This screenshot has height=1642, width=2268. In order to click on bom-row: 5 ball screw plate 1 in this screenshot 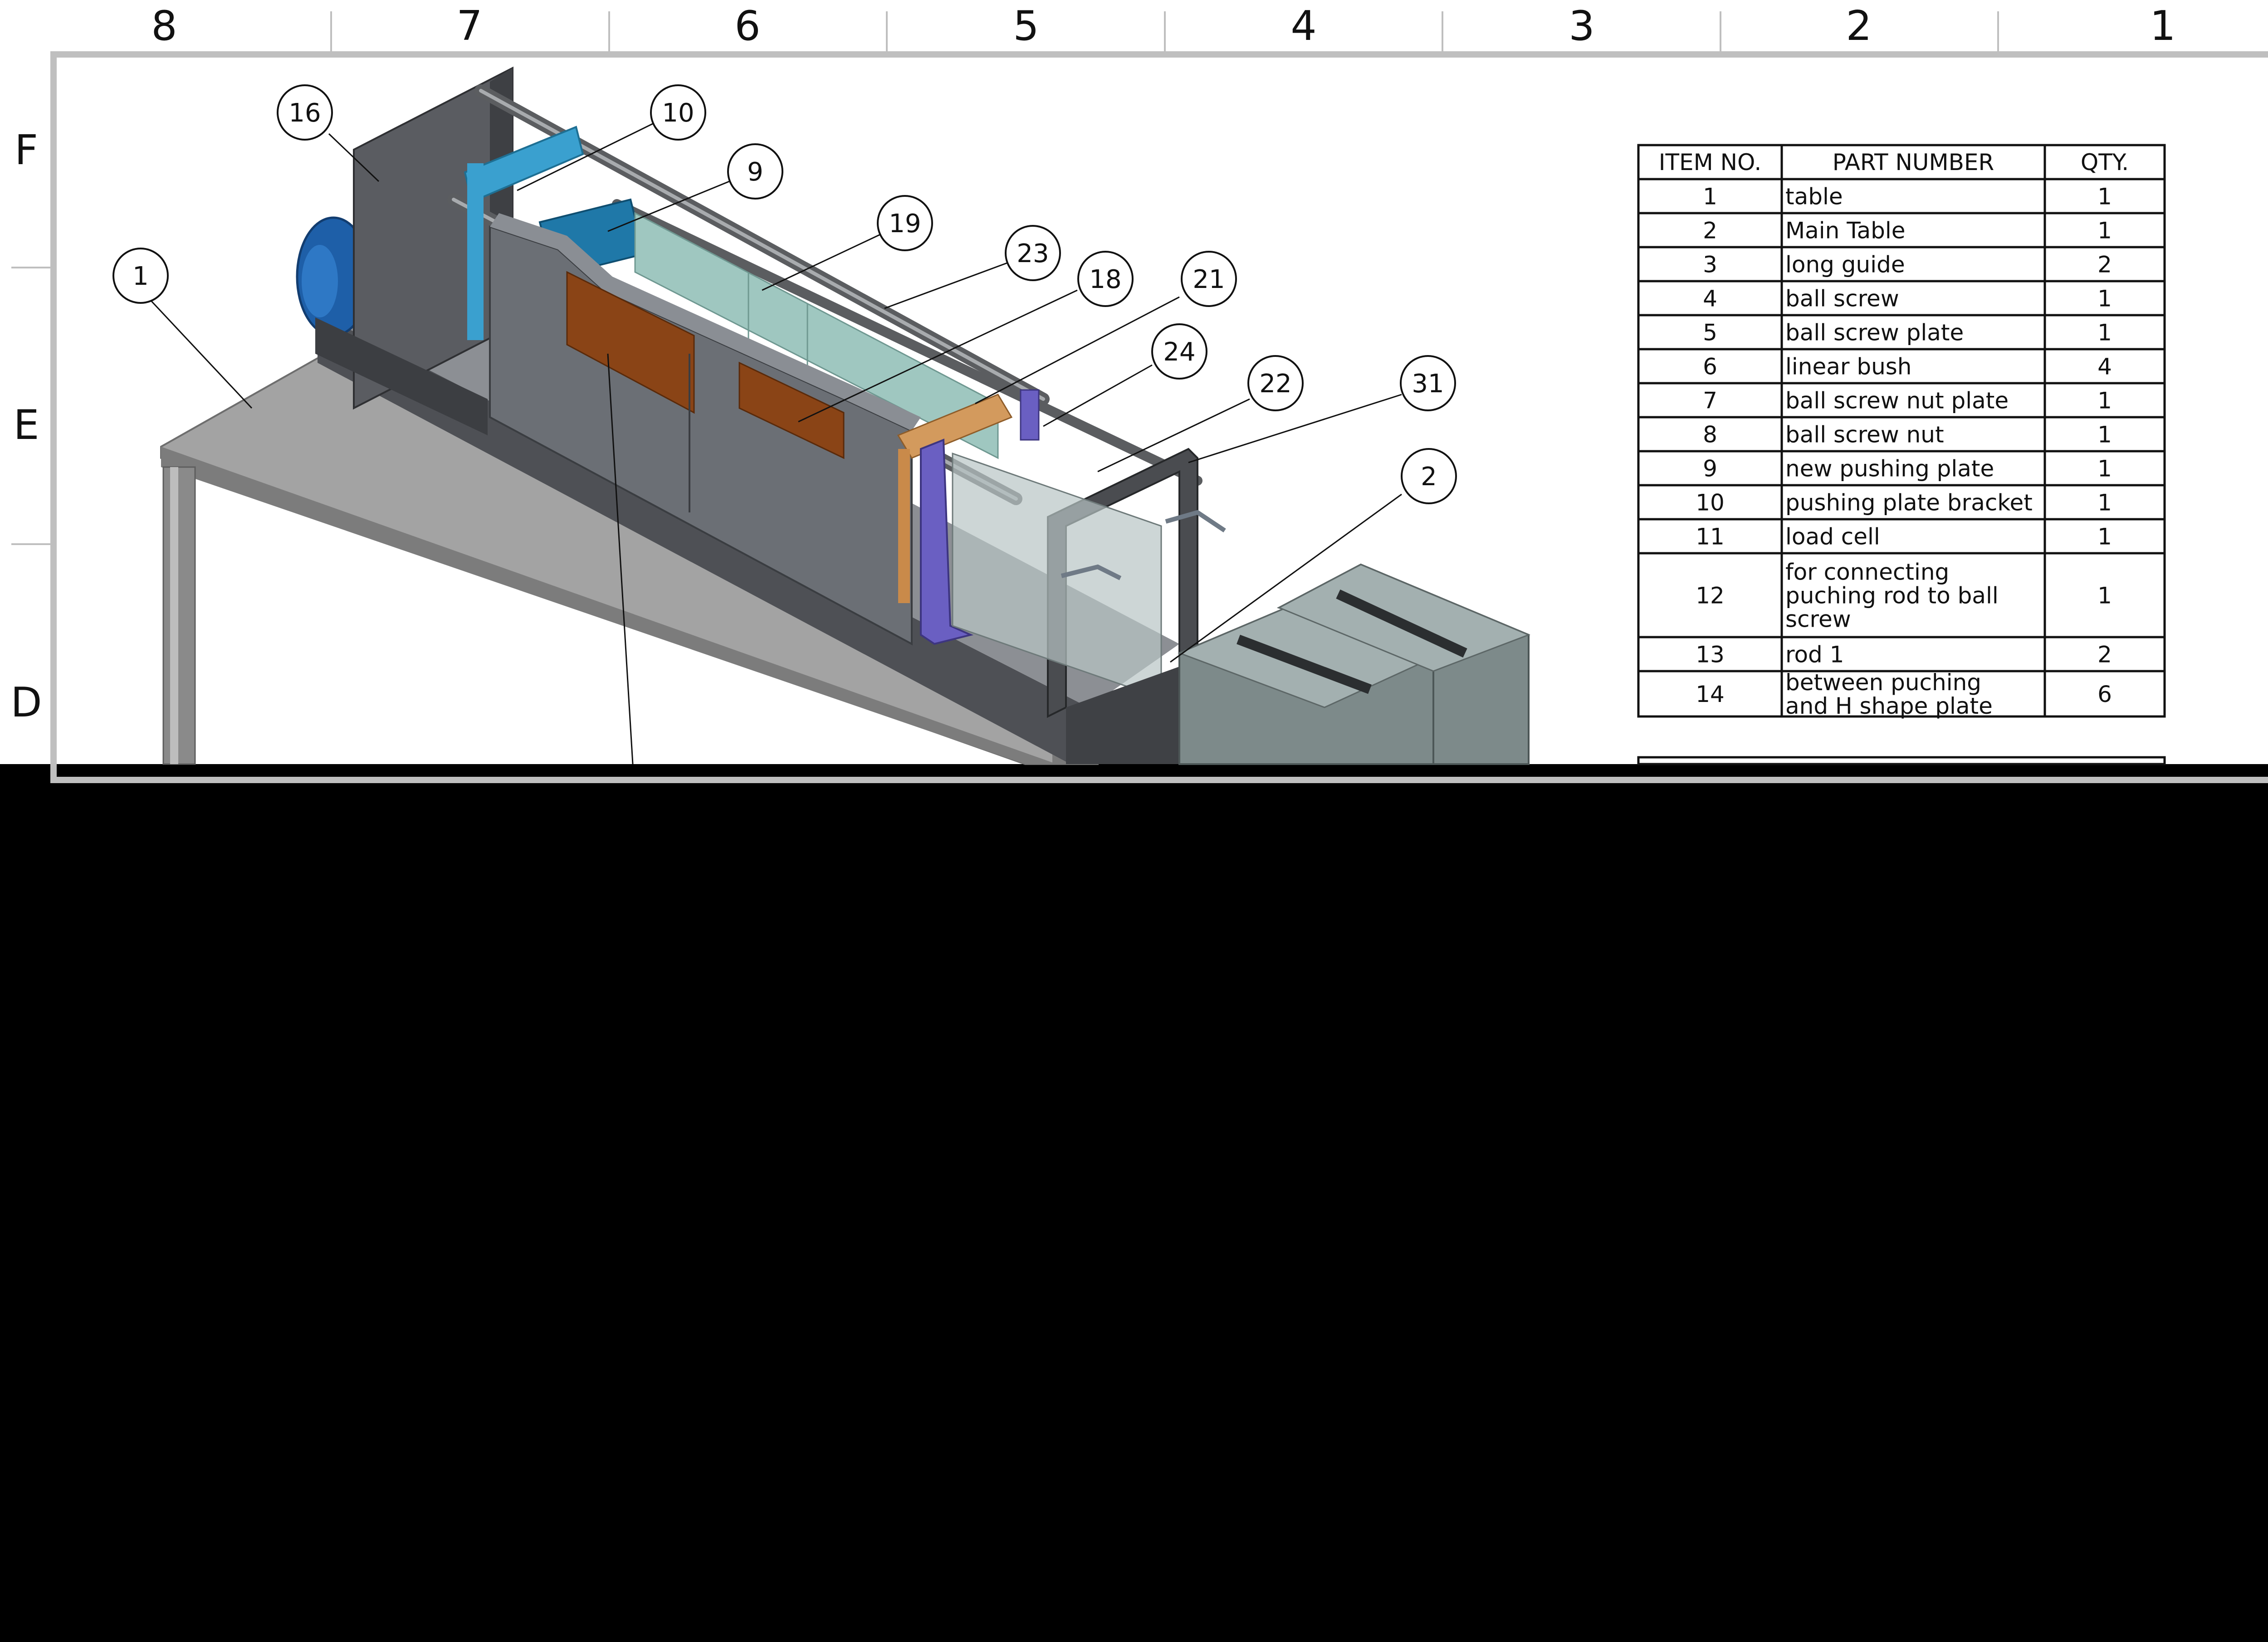, I will do `click(1902, 332)`.